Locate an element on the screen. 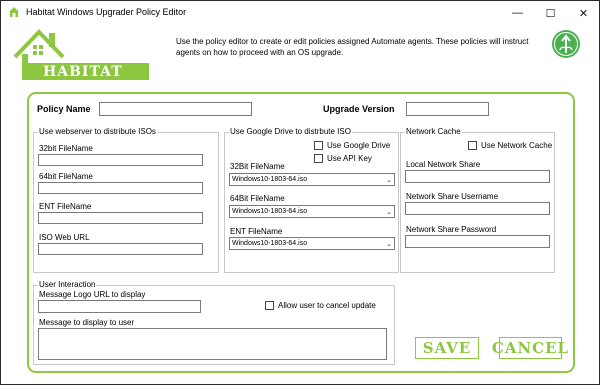 The width and height of the screenshot is (600, 385). web-32bit-input is located at coordinates (120, 160).